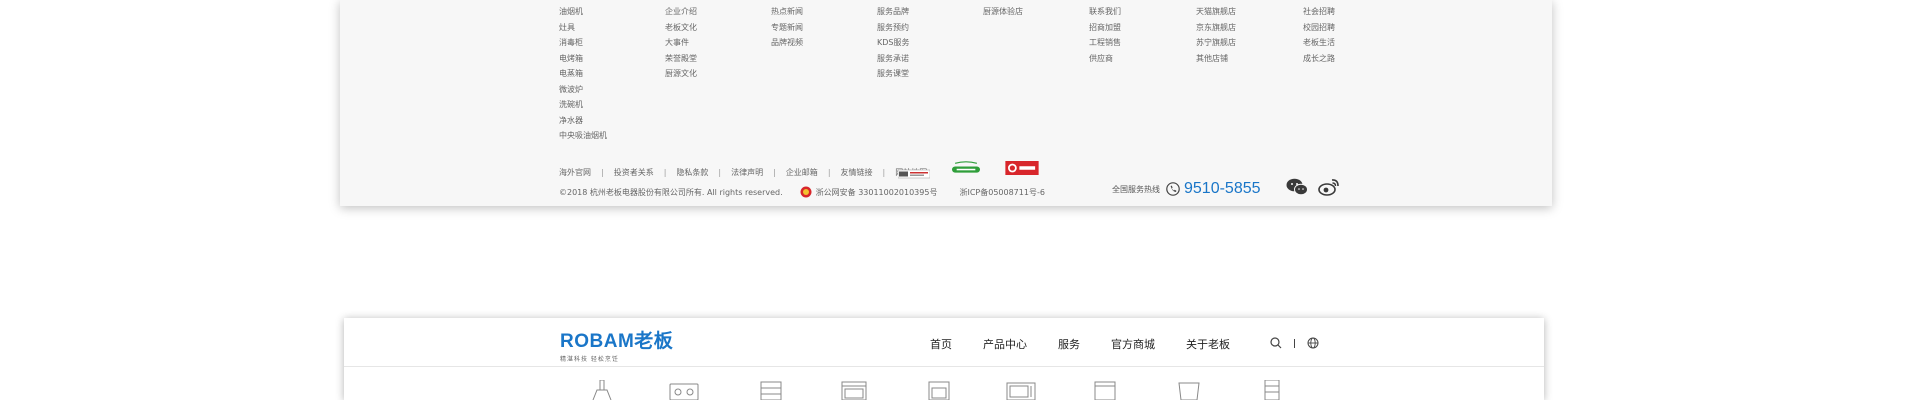 The width and height of the screenshot is (1920, 400). I want to click on footer-link: 苏宁旗舰店, so click(1216, 43).